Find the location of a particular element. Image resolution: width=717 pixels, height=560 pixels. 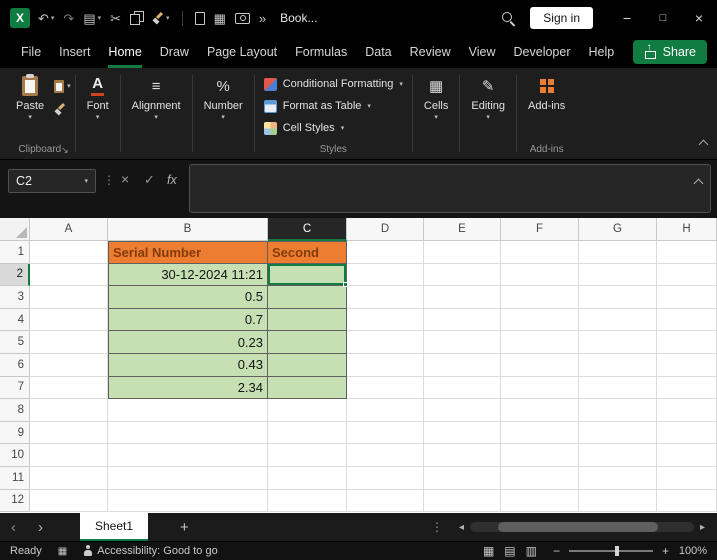

number-button: % Number ▾ is located at coordinates (223, 97).